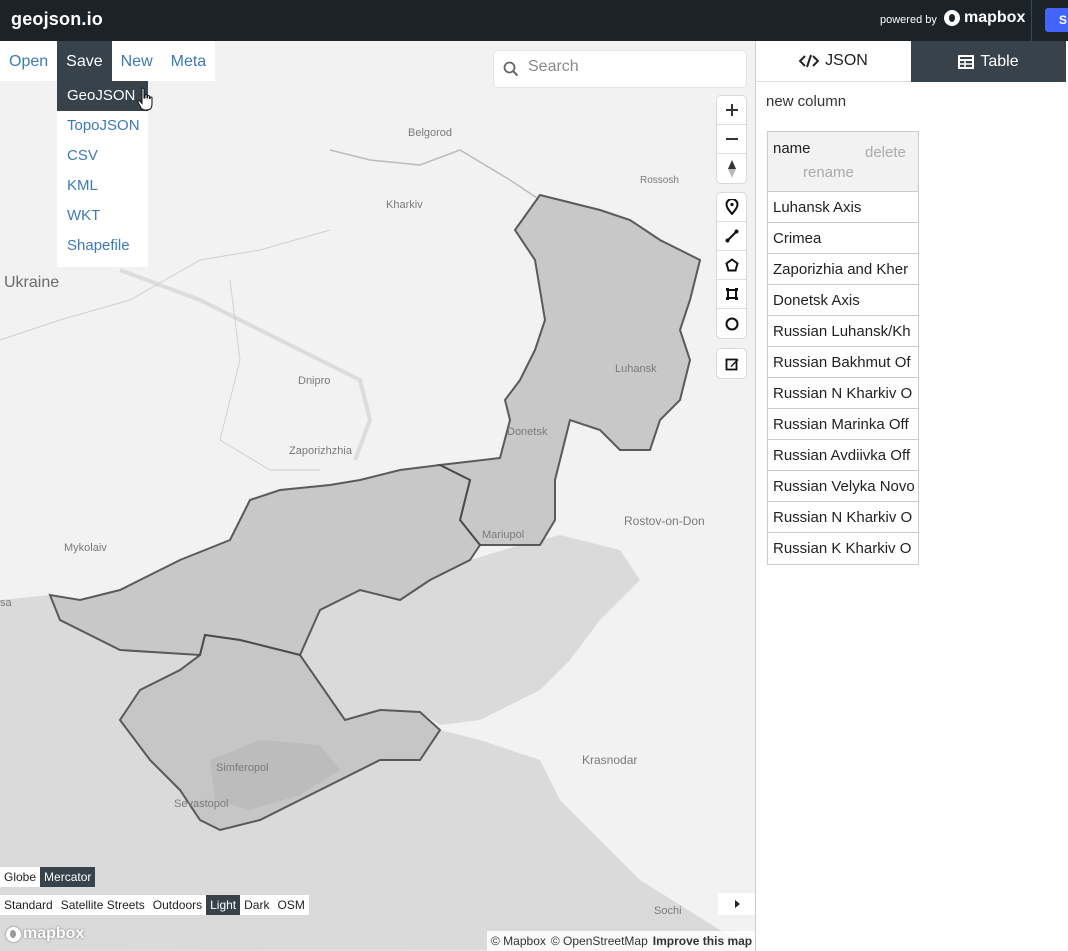  I want to click on mapbox-map-logo: mapbox, so click(45, 934).